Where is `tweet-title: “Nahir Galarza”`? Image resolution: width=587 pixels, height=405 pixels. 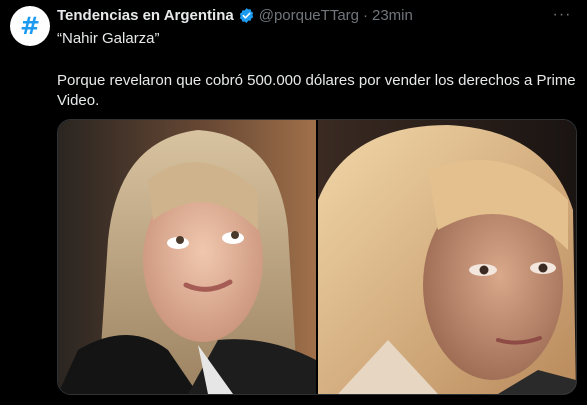 tweet-title: “Nahir Galarza” is located at coordinates (108, 38).